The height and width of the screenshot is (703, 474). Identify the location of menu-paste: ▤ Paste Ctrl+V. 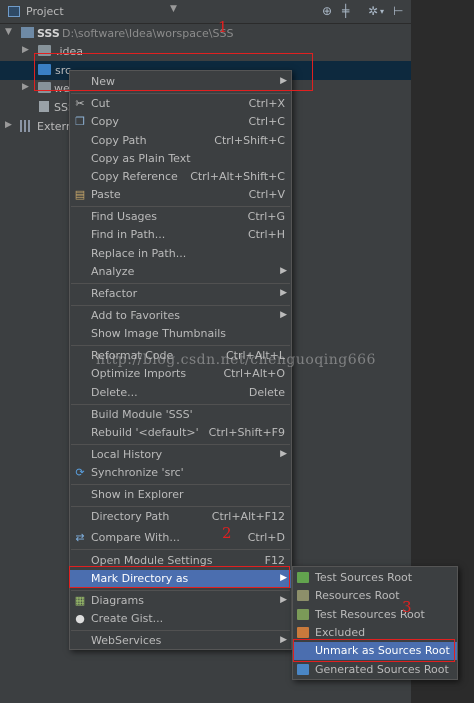
(180, 195).